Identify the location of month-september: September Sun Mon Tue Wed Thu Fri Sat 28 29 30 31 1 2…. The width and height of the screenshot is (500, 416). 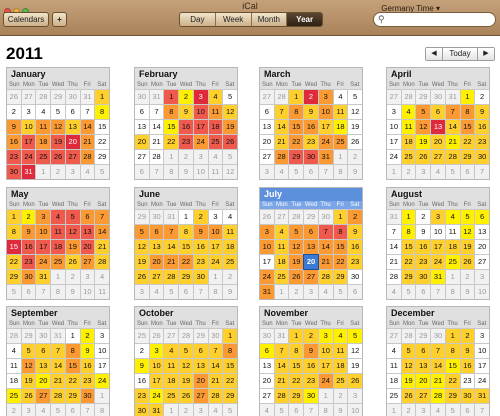
(58, 361).